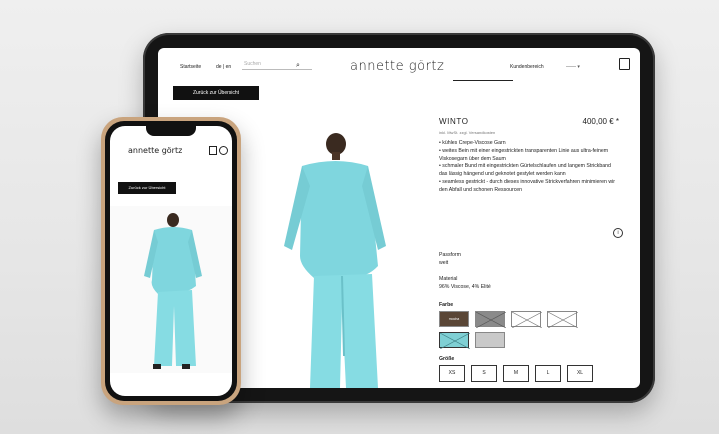 This screenshot has height=434, width=719. What do you see at coordinates (190, 67) in the screenshot?
I see `nav-home-link: Startseite` at bounding box center [190, 67].